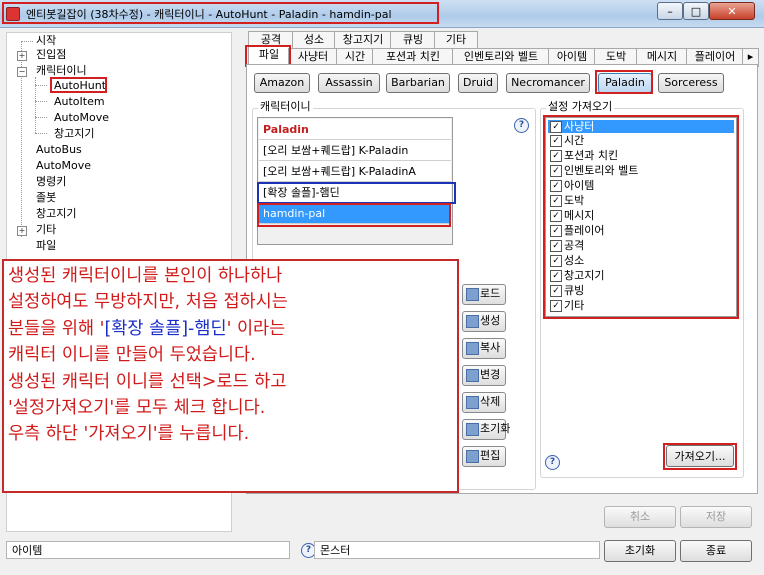 This screenshot has width=764, height=575. I want to click on character-list-item: [오리 보쌈+퀘드랍] K-Paladin, so click(355, 150).